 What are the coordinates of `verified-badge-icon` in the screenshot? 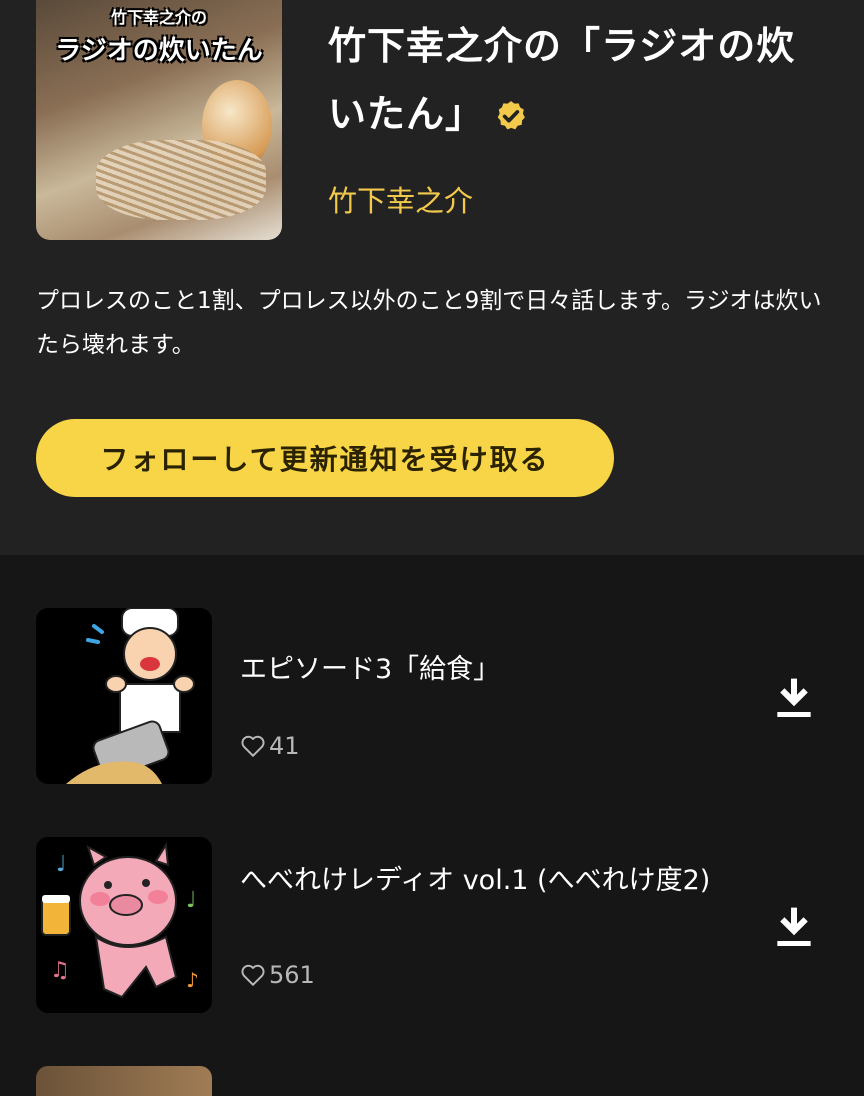 It's located at (511, 115).